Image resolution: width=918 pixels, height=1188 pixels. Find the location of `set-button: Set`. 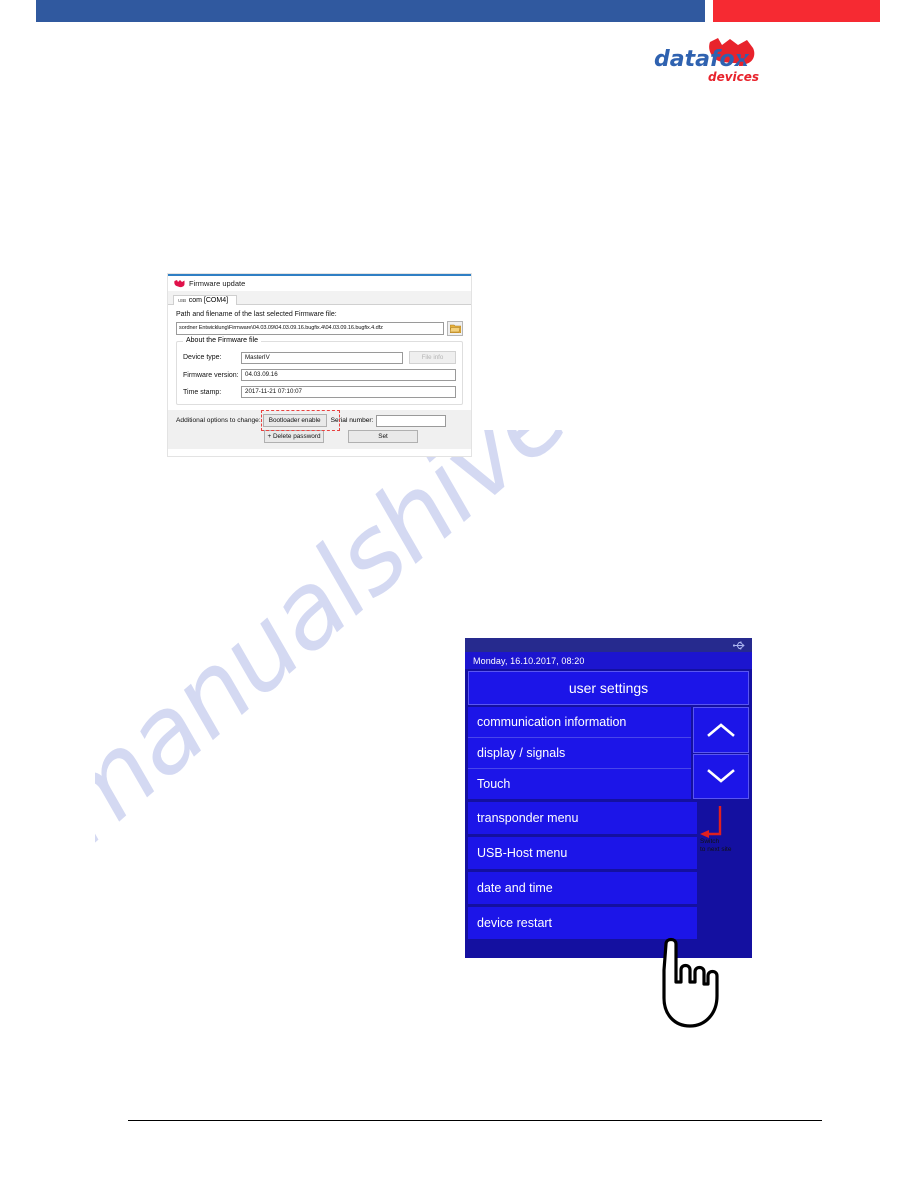

set-button: Set is located at coordinates (383, 436).